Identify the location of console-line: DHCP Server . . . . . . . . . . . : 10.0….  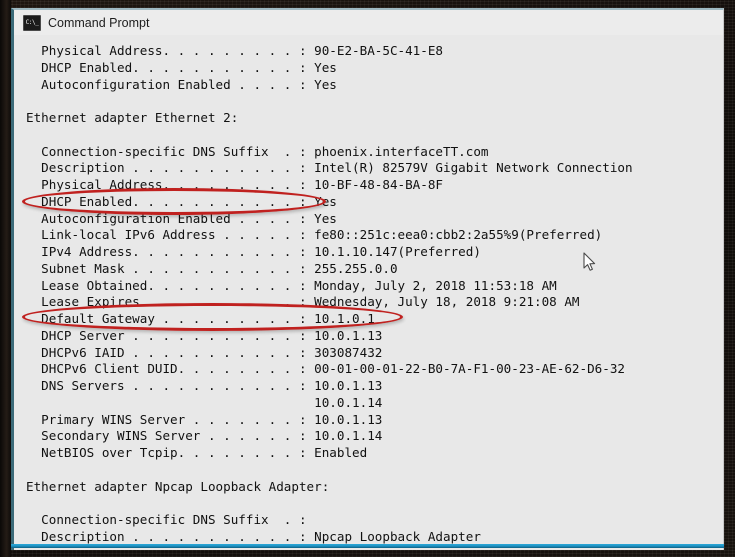
(204, 335).